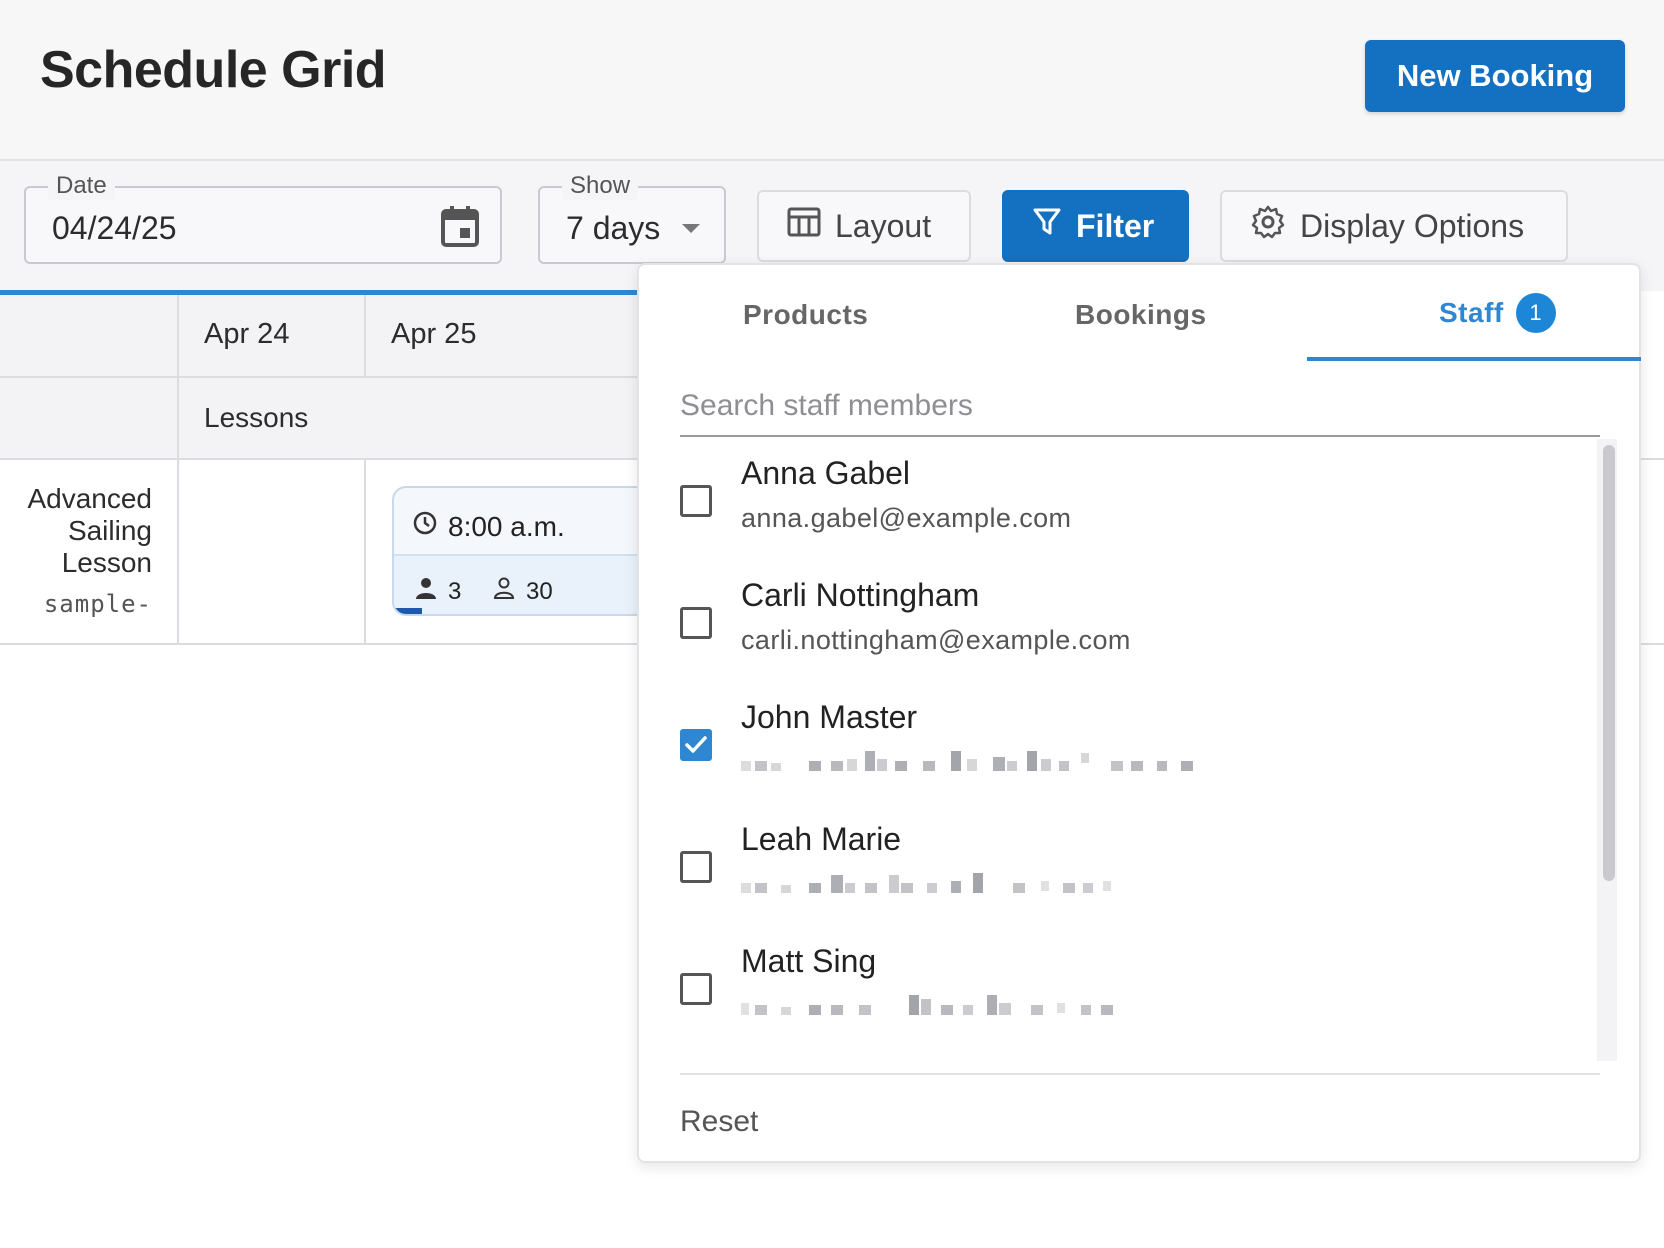  I want to click on event-card: 8:00 a.m. 3 30, so click(522, 551).